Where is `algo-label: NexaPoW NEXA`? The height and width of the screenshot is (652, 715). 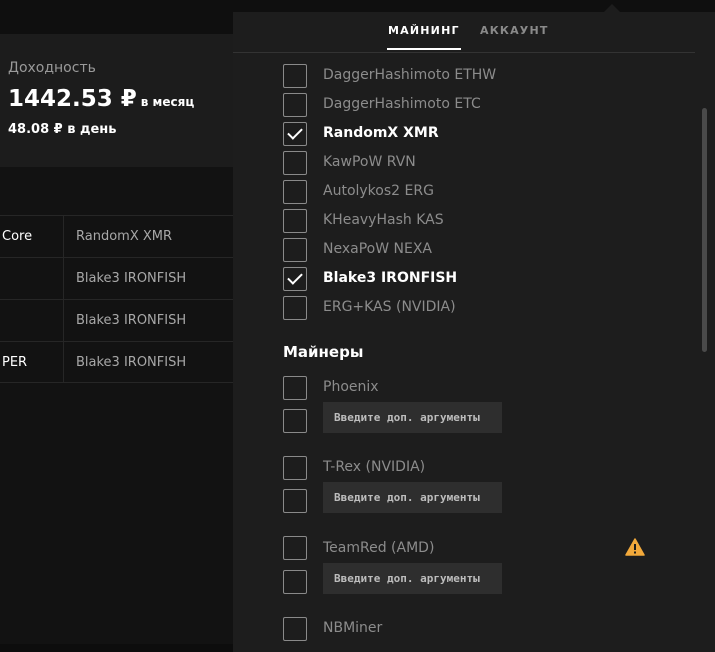 algo-label: NexaPoW NEXA is located at coordinates (377, 249).